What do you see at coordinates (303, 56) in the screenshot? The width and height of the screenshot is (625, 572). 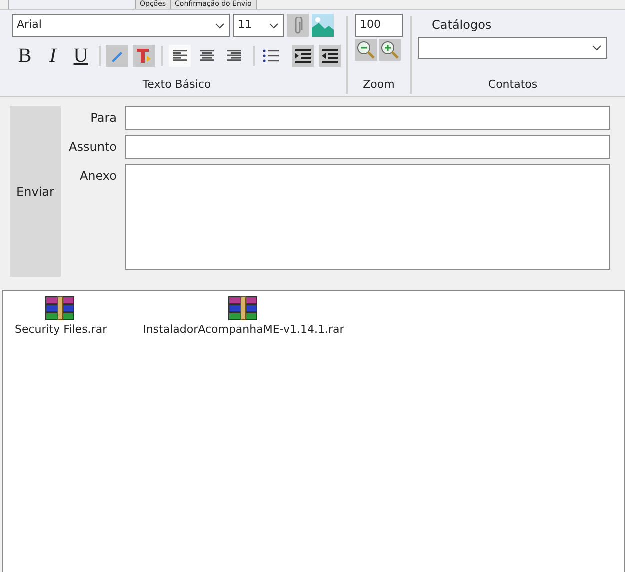 I see `indent-icon` at bounding box center [303, 56].